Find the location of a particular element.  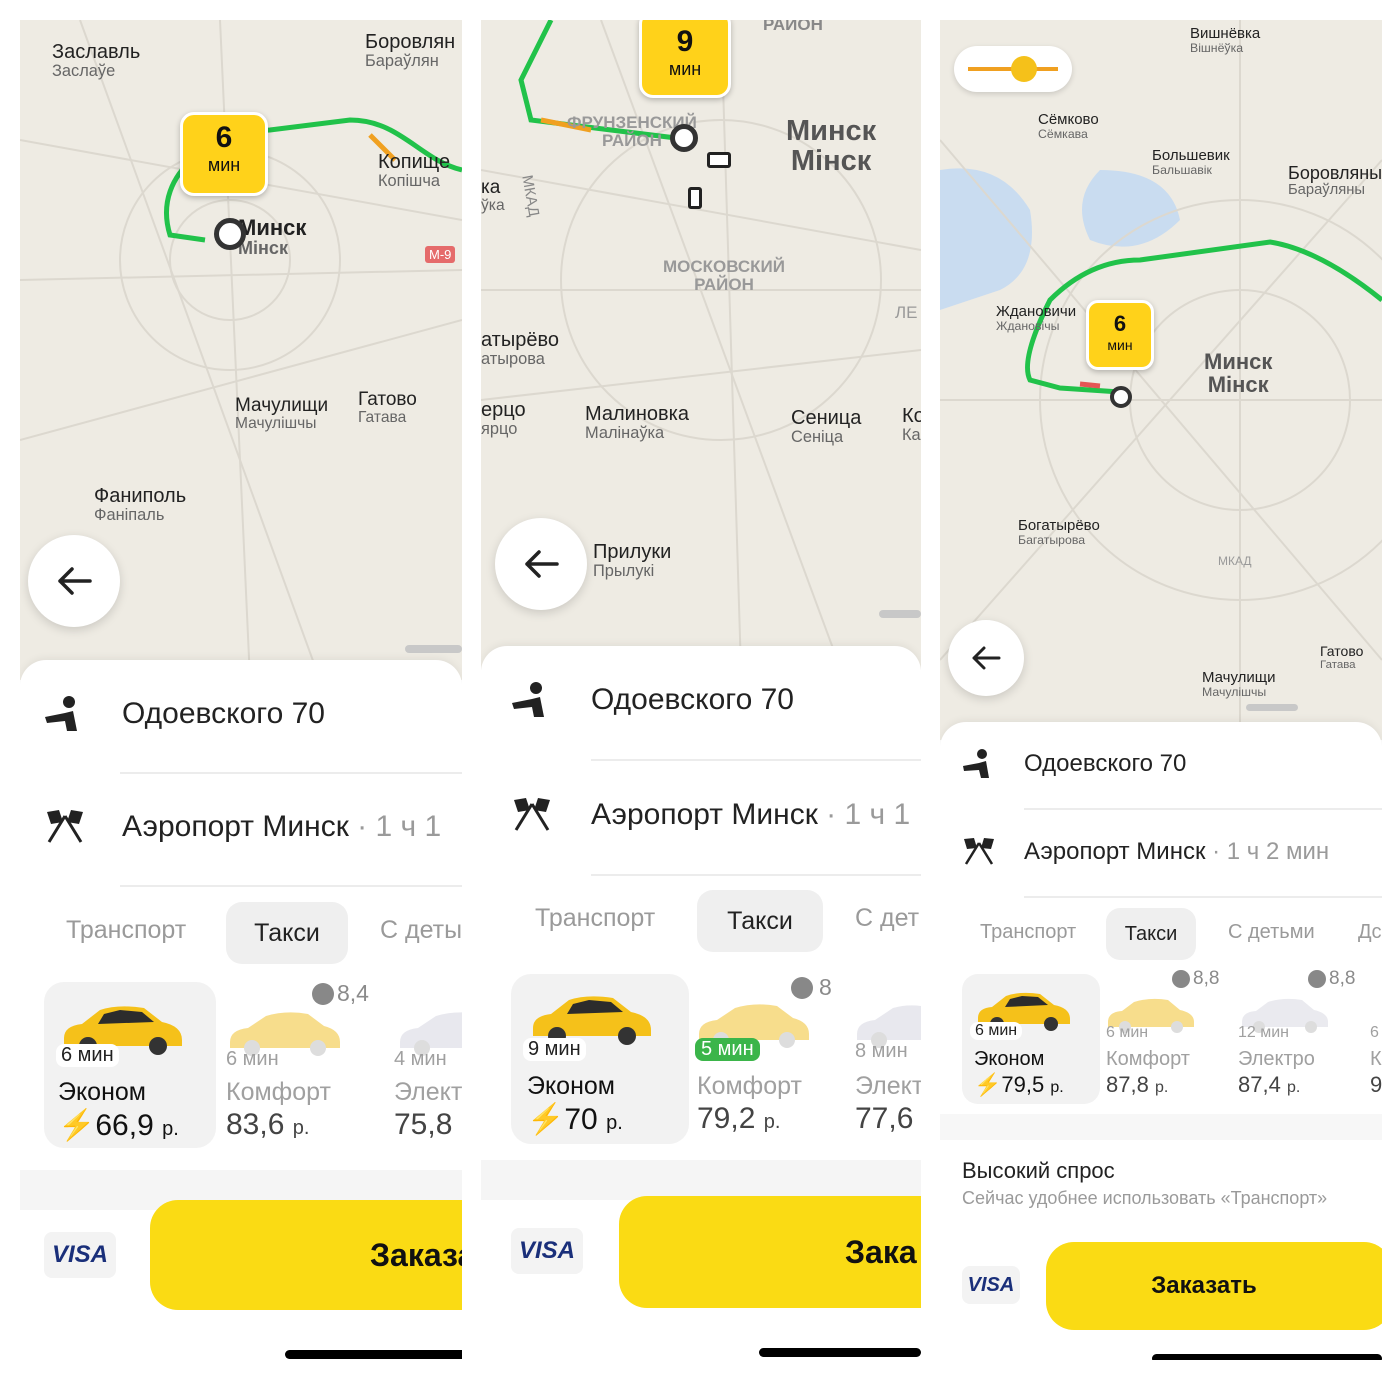

eta-pin: 9 мин is located at coordinates (685, 59).